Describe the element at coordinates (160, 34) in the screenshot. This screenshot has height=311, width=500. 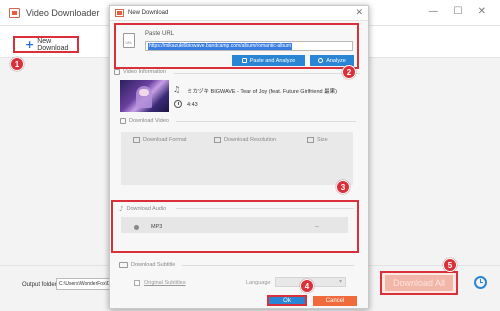
I see `paste-url-label: Paste URL` at that location.